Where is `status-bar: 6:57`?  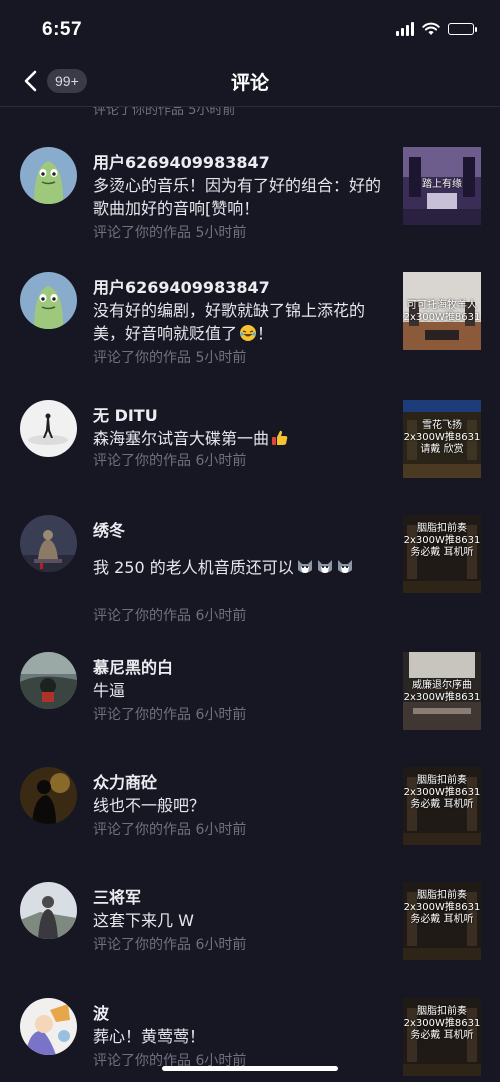 status-bar: 6:57 is located at coordinates (250, 29).